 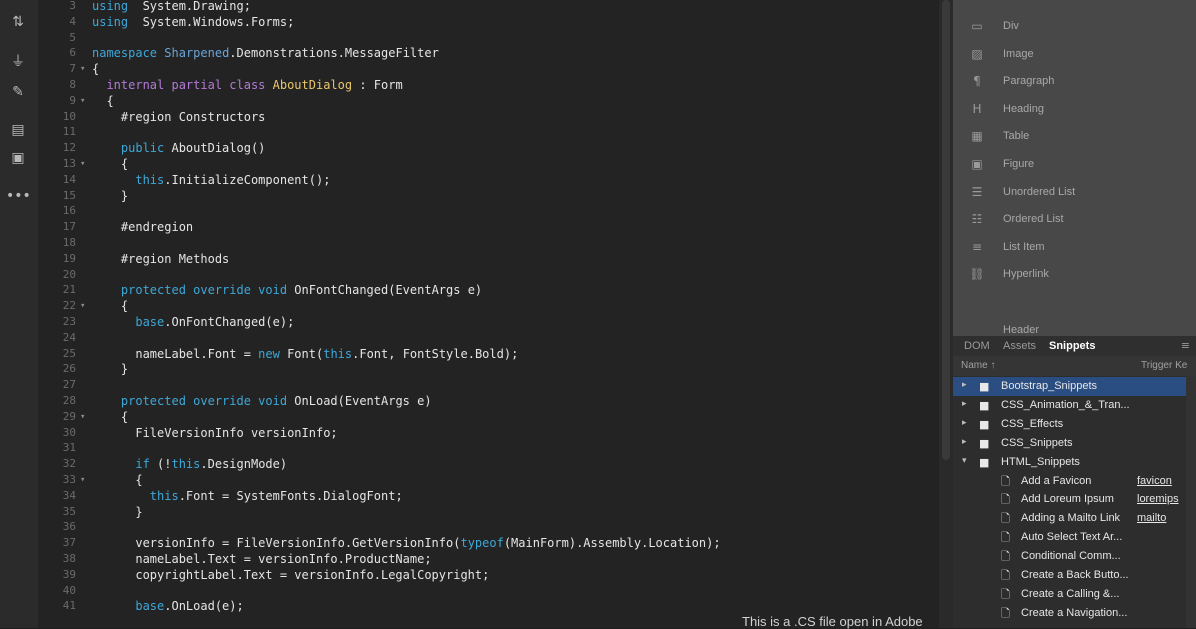 What do you see at coordinates (69, 495) in the screenshot?
I see `line-number: 34` at bounding box center [69, 495].